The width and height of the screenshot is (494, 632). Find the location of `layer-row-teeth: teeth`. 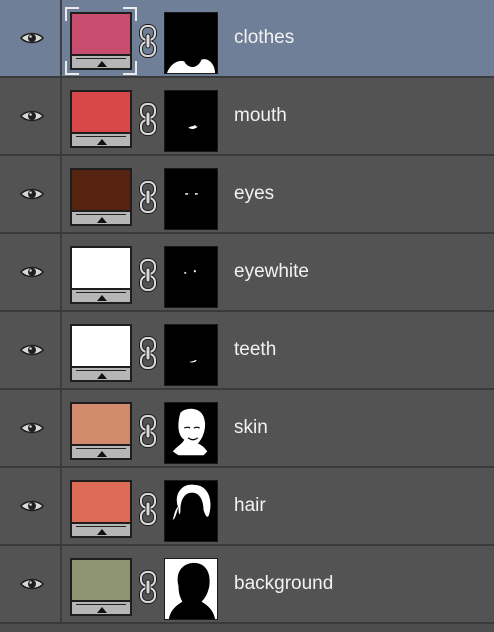

layer-row-teeth: teeth is located at coordinates (247, 351).